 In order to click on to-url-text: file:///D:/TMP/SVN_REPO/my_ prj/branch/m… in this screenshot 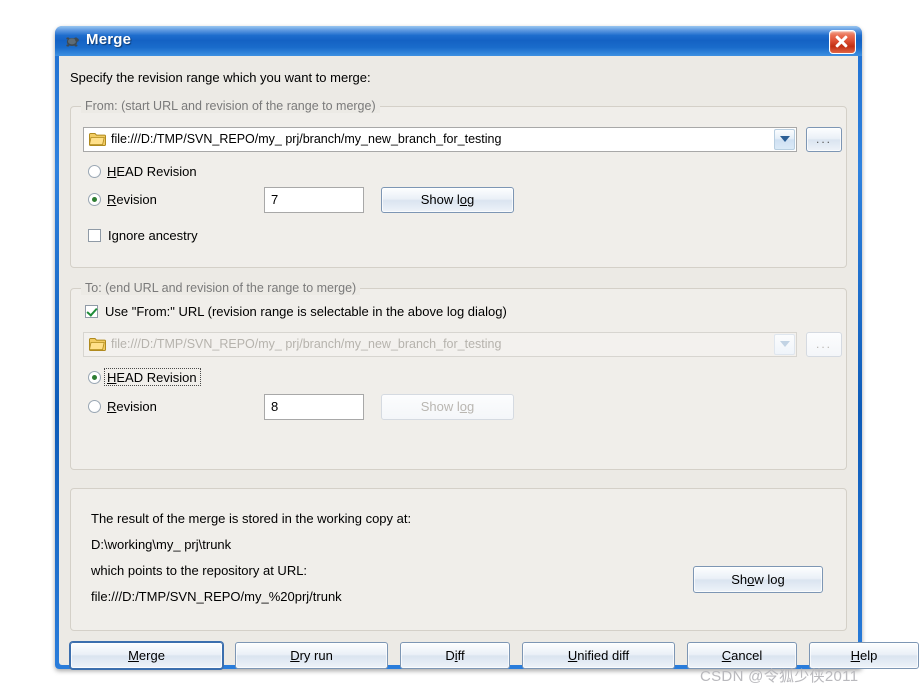, I will do `click(306, 344)`.